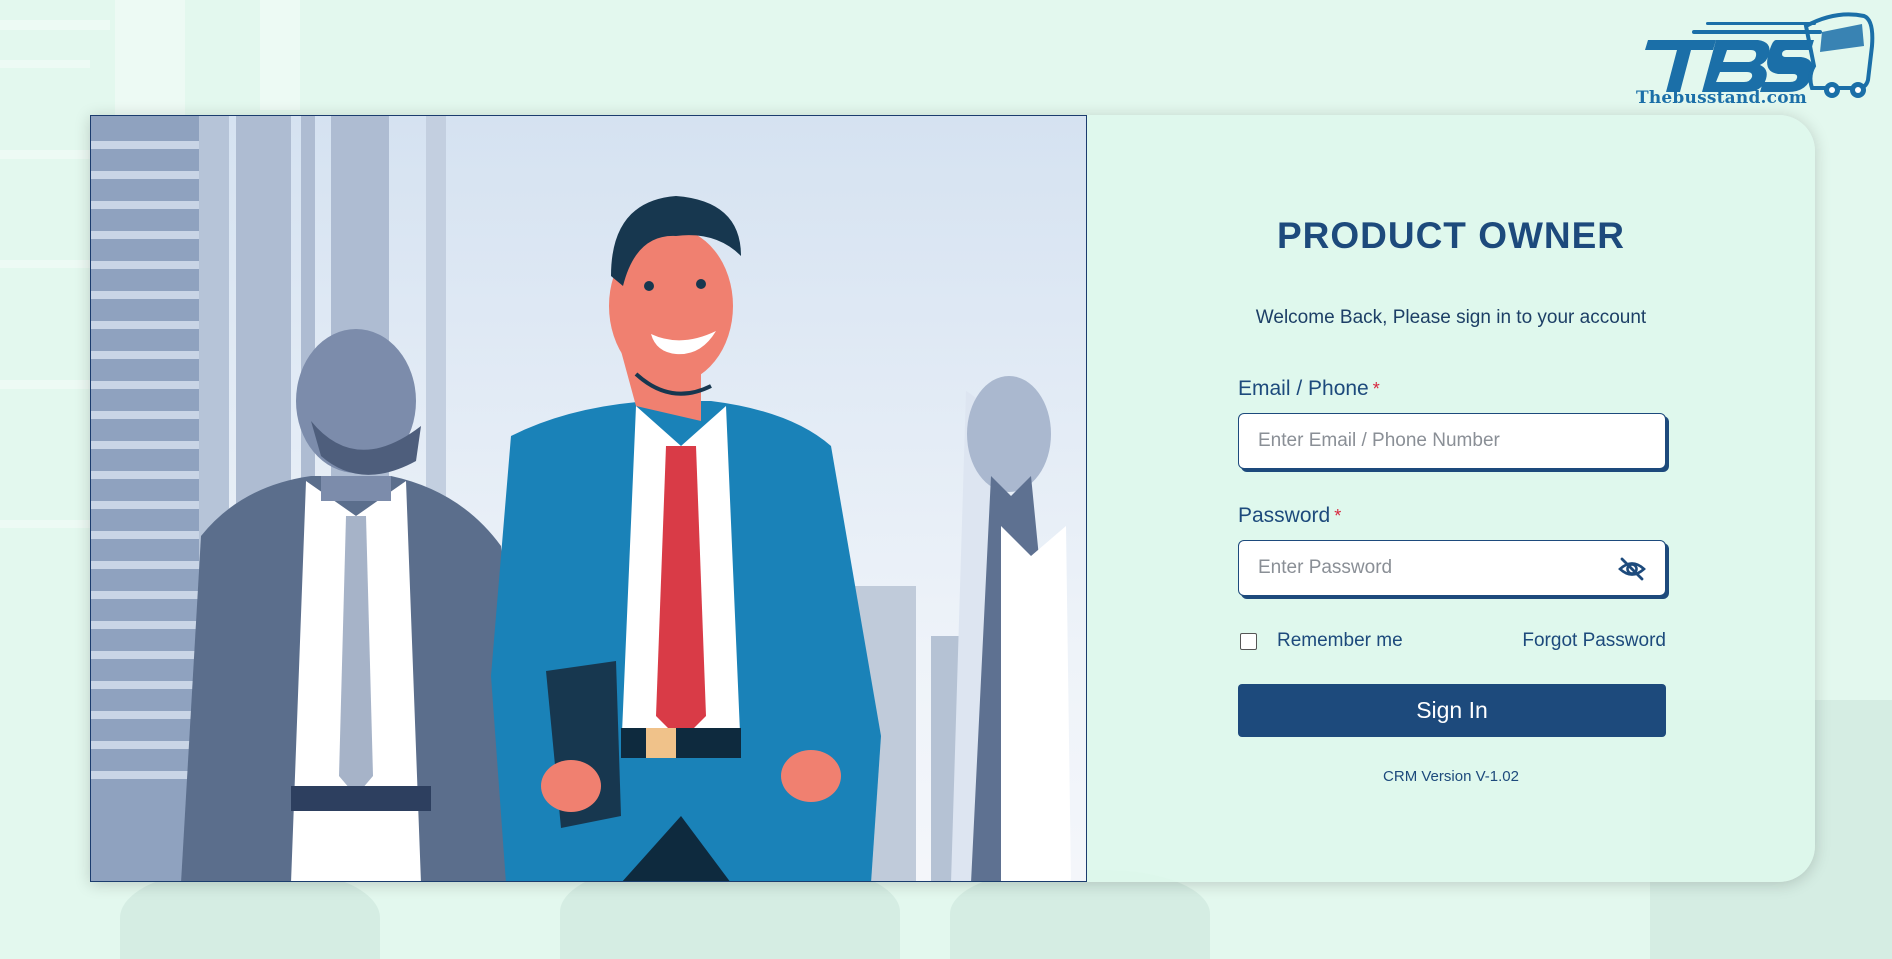 Image resolution: width=1892 pixels, height=959 pixels. I want to click on sign-in-button: Sign In, so click(1452, 710).